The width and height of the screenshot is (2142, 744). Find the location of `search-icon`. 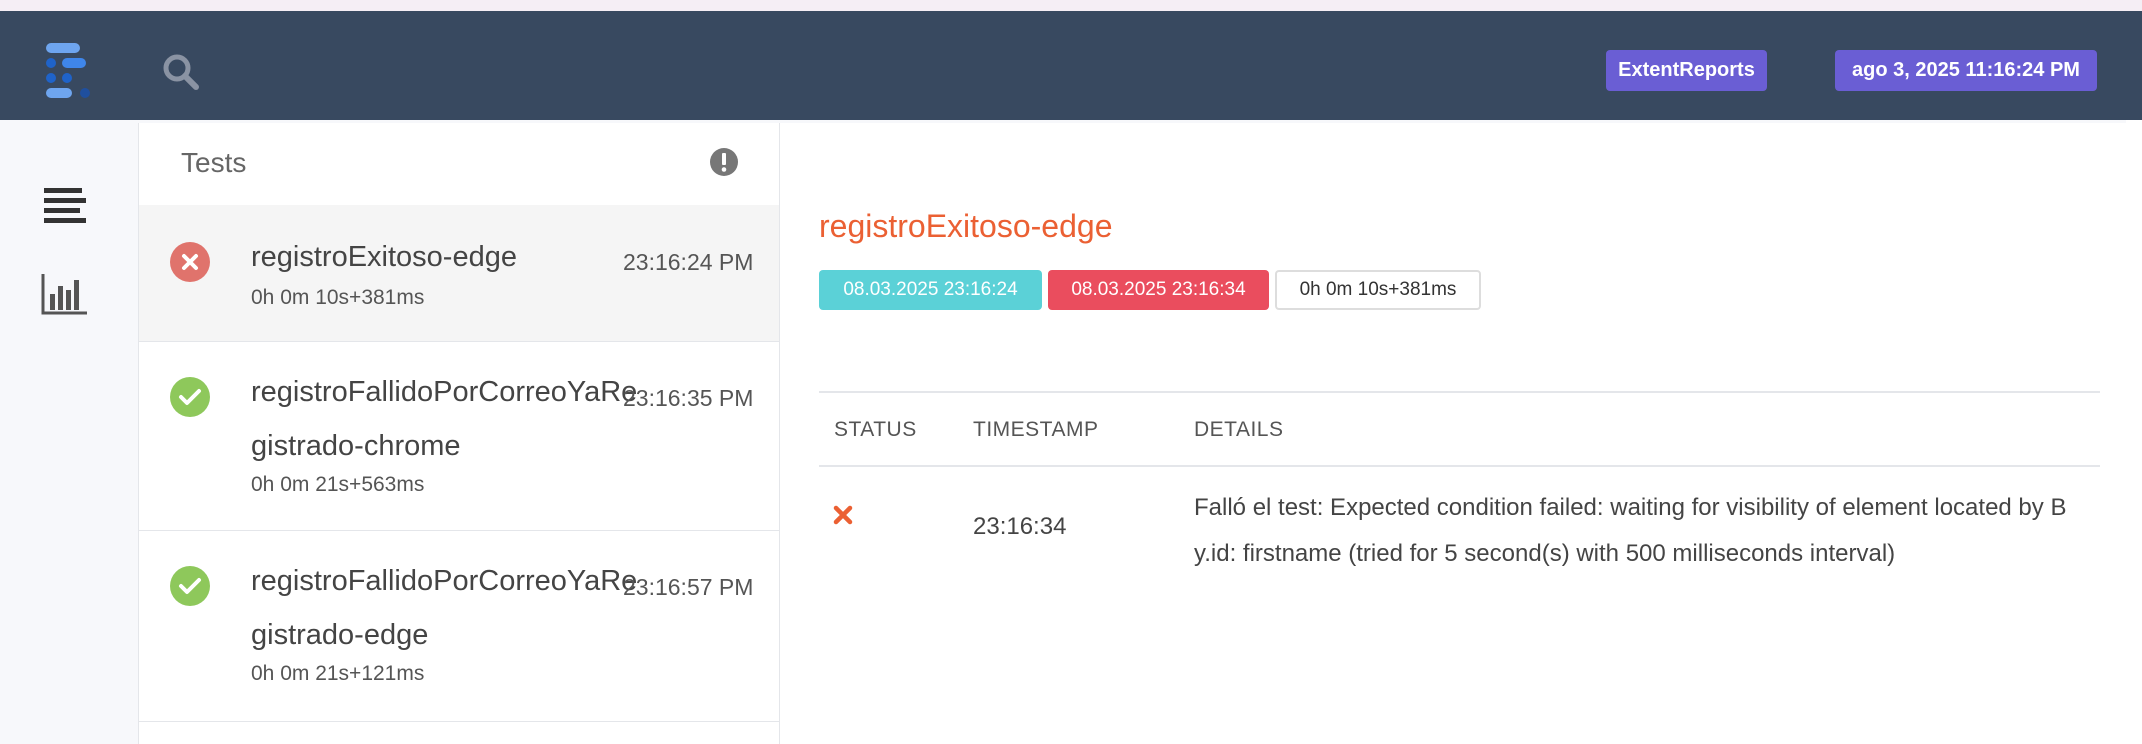

search-icon is located at coordinates (182, 73).